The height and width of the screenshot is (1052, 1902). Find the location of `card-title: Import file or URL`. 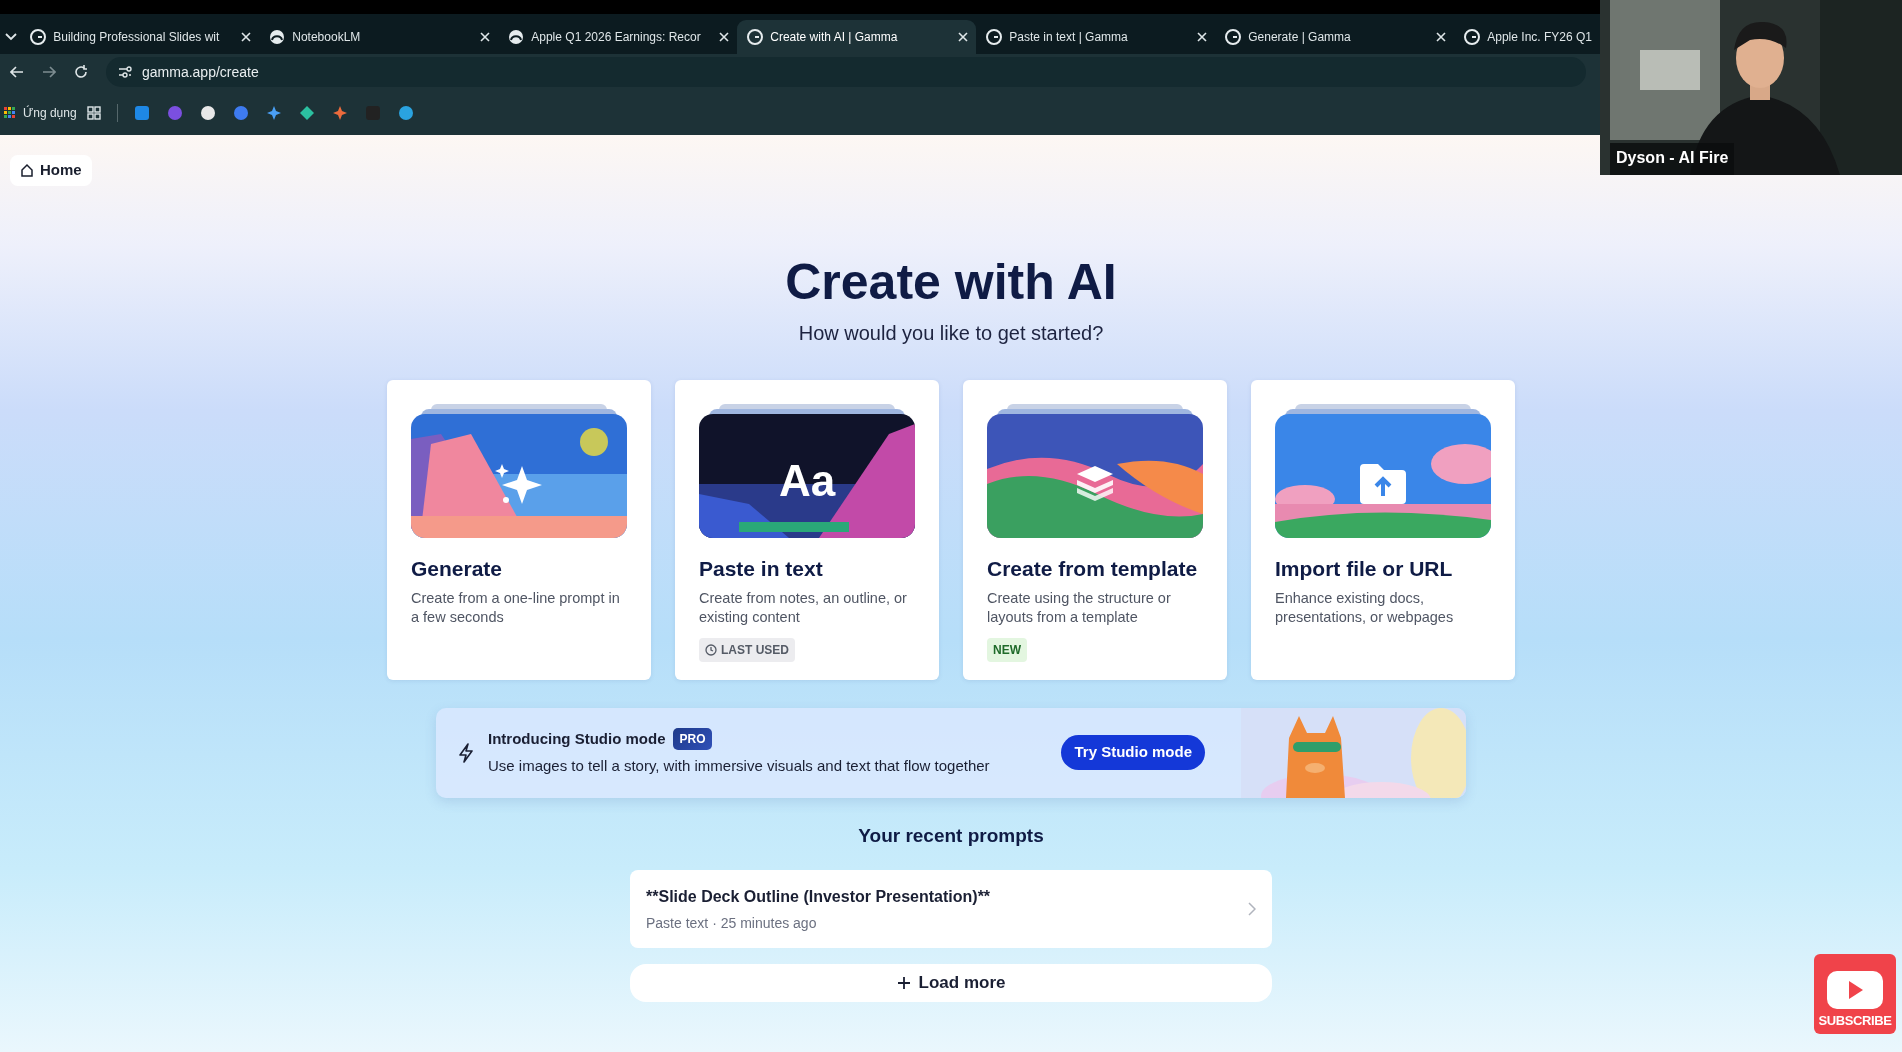

card-title: Import file or URL is located at coordinates (1364, 568).